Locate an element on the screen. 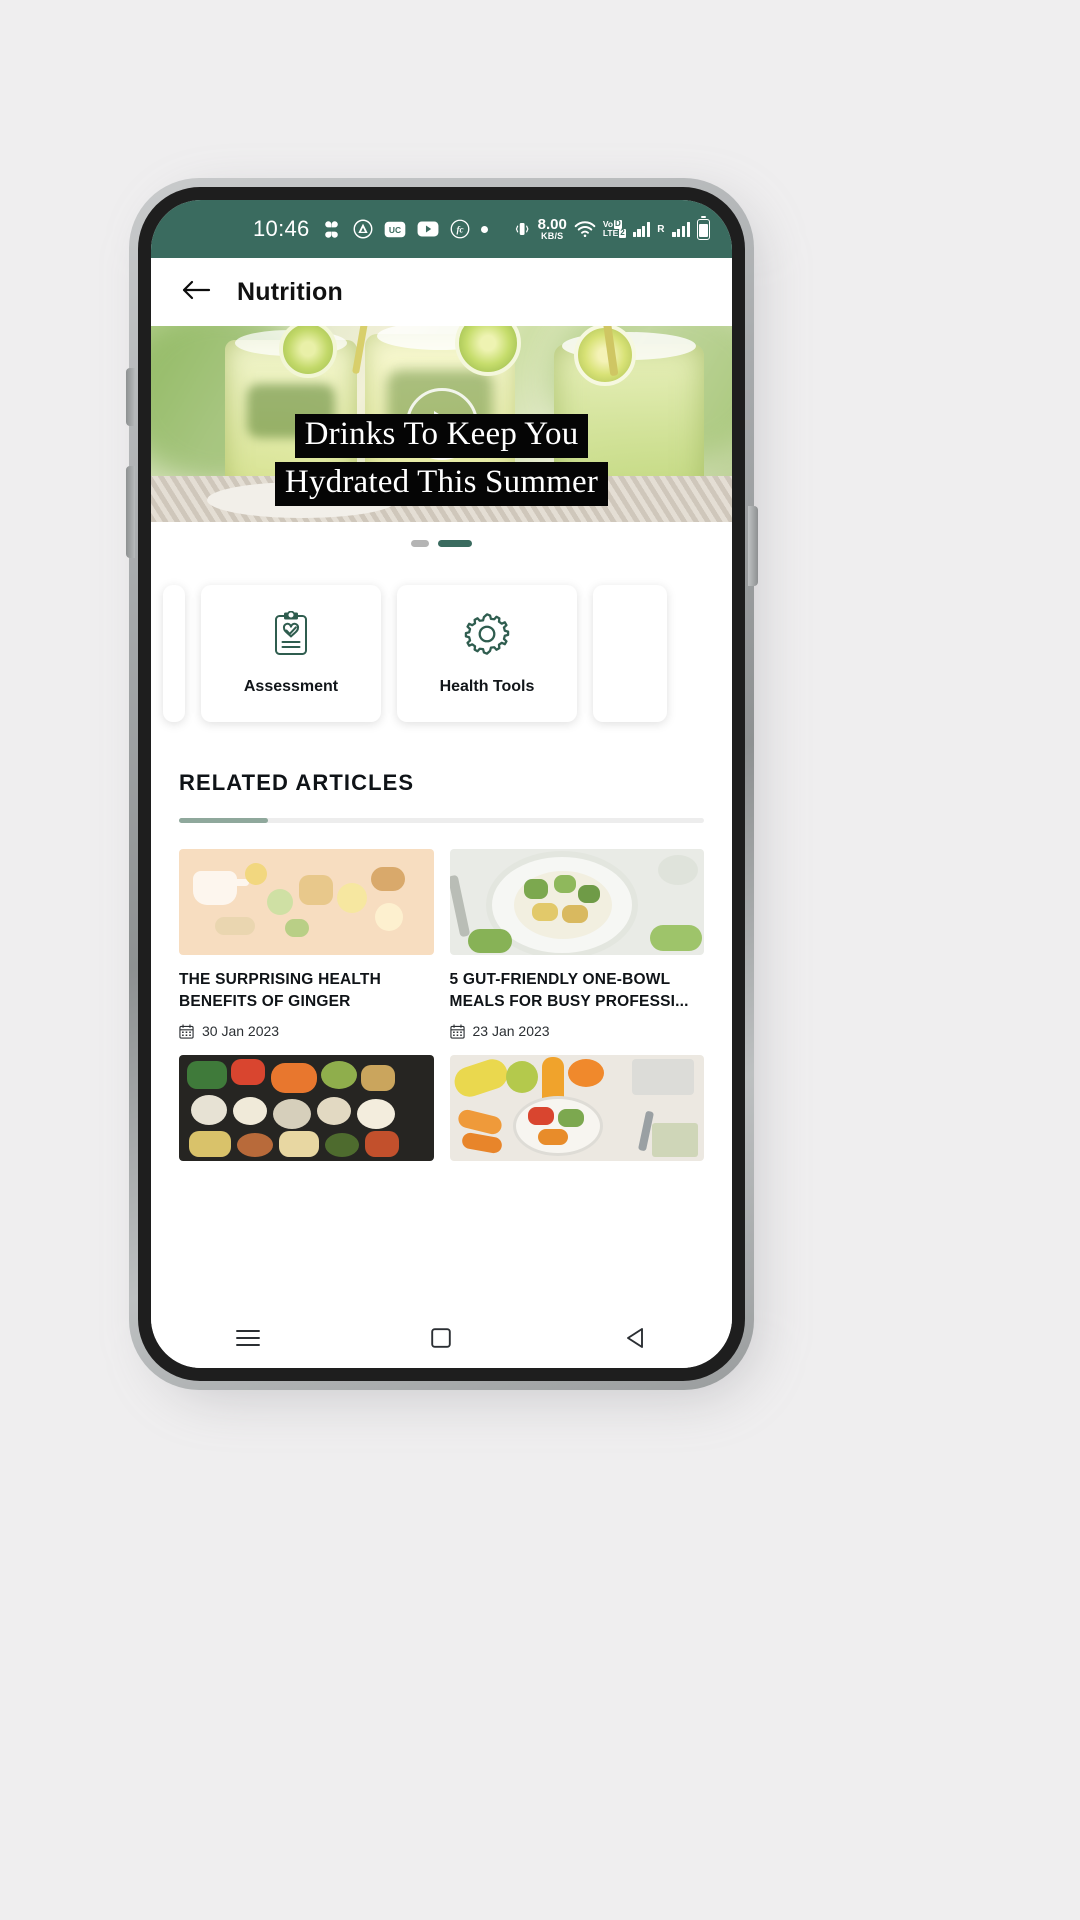 The image size is (1080, 1920). status-bar: 10:46 UC fc 8.00 KB/S Vo D LTE 2 R is located at coordinates (441, 229).